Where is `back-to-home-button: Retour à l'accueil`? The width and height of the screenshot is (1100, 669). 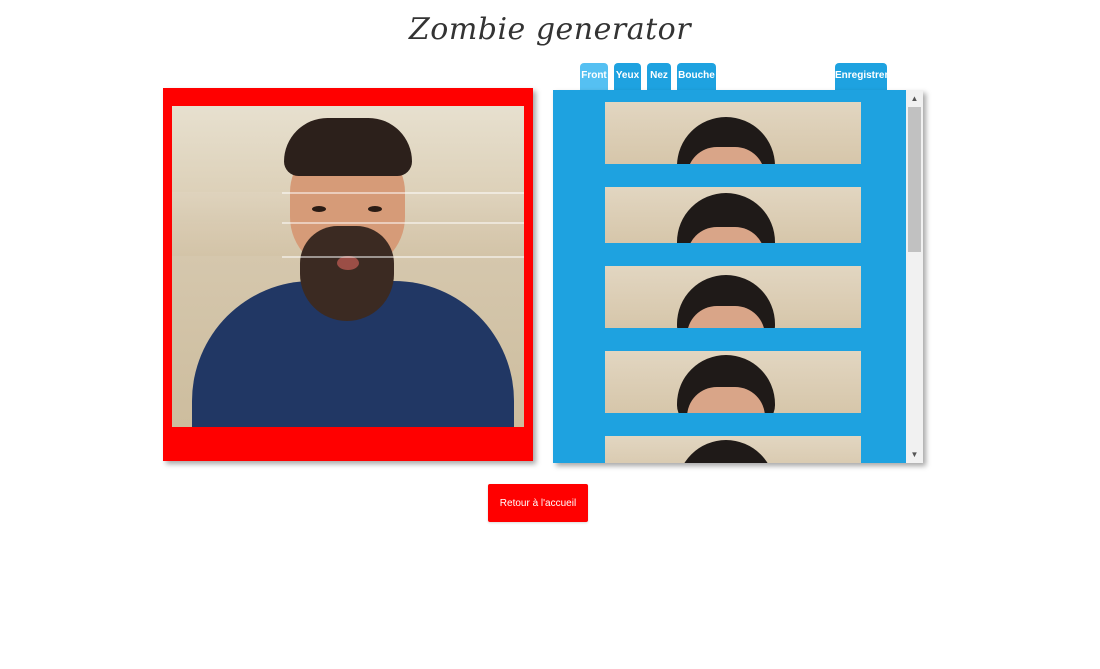
back-to-home-button: Retour à l'accueil is located at coordinates (538, 503).